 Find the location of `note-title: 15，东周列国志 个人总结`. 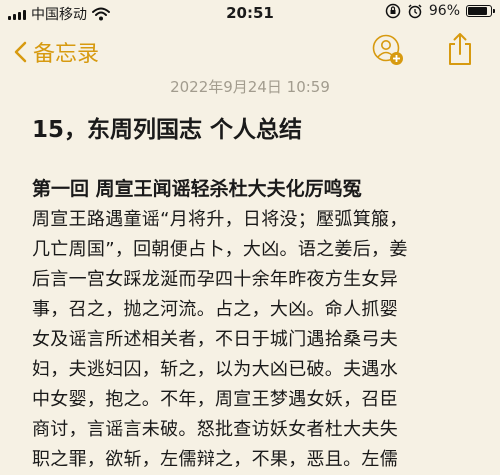

note-title: 15，东周列国志 个人总结 is located at coordinates (167, 127).